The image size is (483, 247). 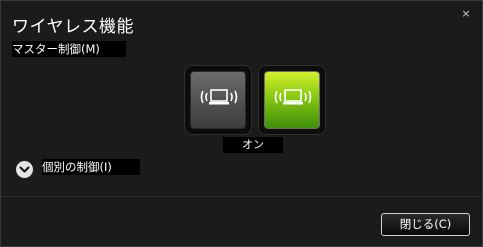 What do you see at coordinates (466, 14) in the screenshot?
I see `close-icon: ×` at bounding box center [466, 14].